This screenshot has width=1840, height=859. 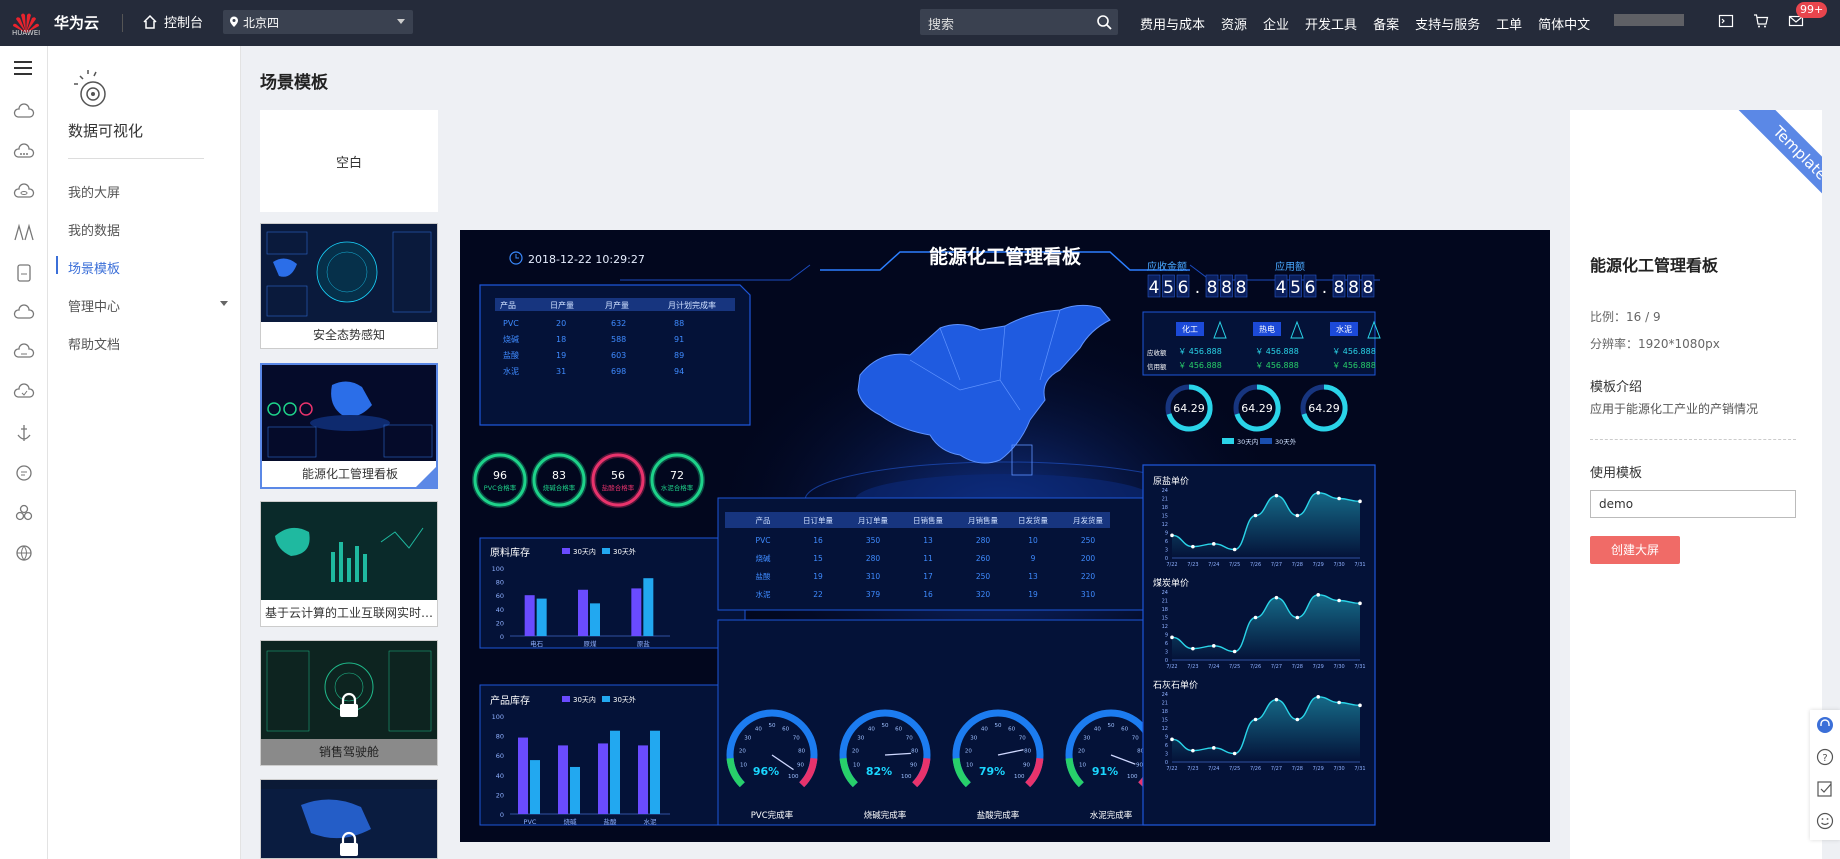 What do you see at coordinates (583, 612) in the screenshot?
I see `bar-in30` at bounding box center [583, 612].